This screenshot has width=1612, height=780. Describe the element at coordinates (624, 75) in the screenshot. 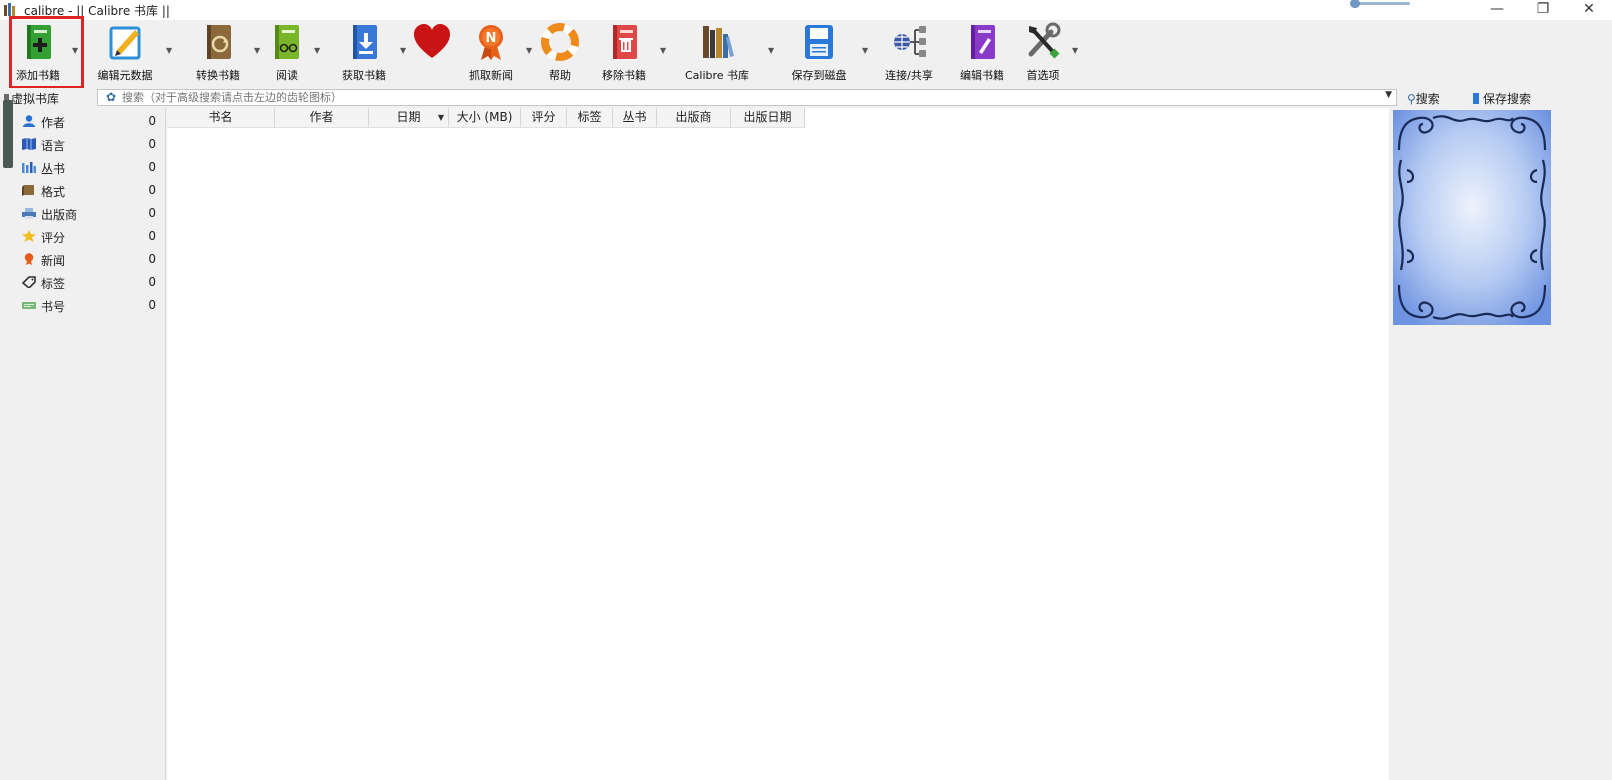

I see `remove-books-label: 移除书籍` at that location.